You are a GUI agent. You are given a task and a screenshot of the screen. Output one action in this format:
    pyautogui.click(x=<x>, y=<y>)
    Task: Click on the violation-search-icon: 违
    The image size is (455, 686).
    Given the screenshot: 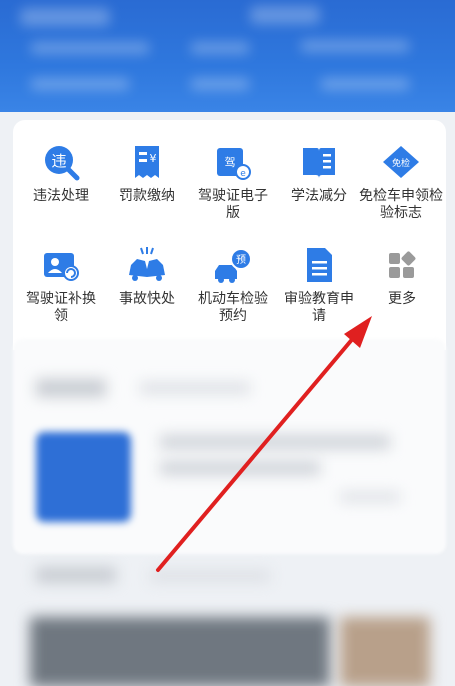 What is the action you would take?
    pyautogui.click(x=62, y=163)
    